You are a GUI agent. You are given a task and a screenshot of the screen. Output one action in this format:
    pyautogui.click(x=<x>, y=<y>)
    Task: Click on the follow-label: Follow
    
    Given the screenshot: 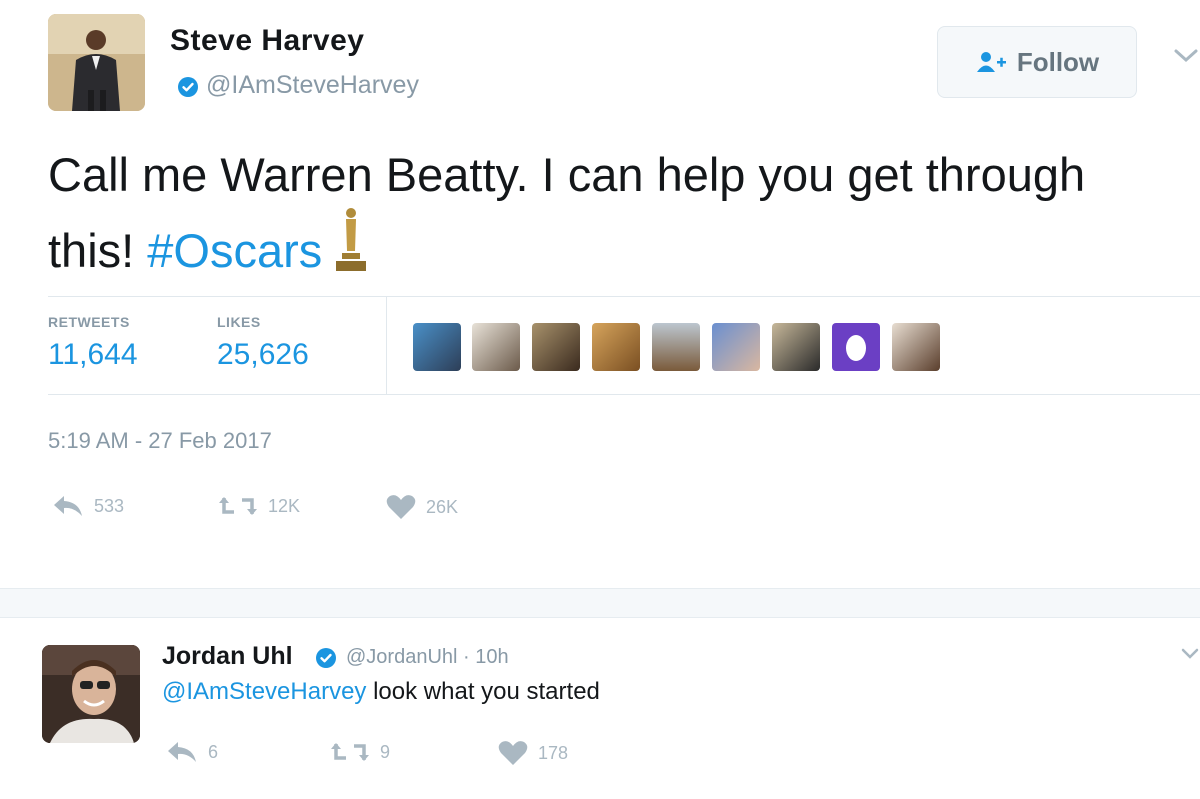 What is the action you would take?
    pyautogui.click(x=1058, y=61)
    